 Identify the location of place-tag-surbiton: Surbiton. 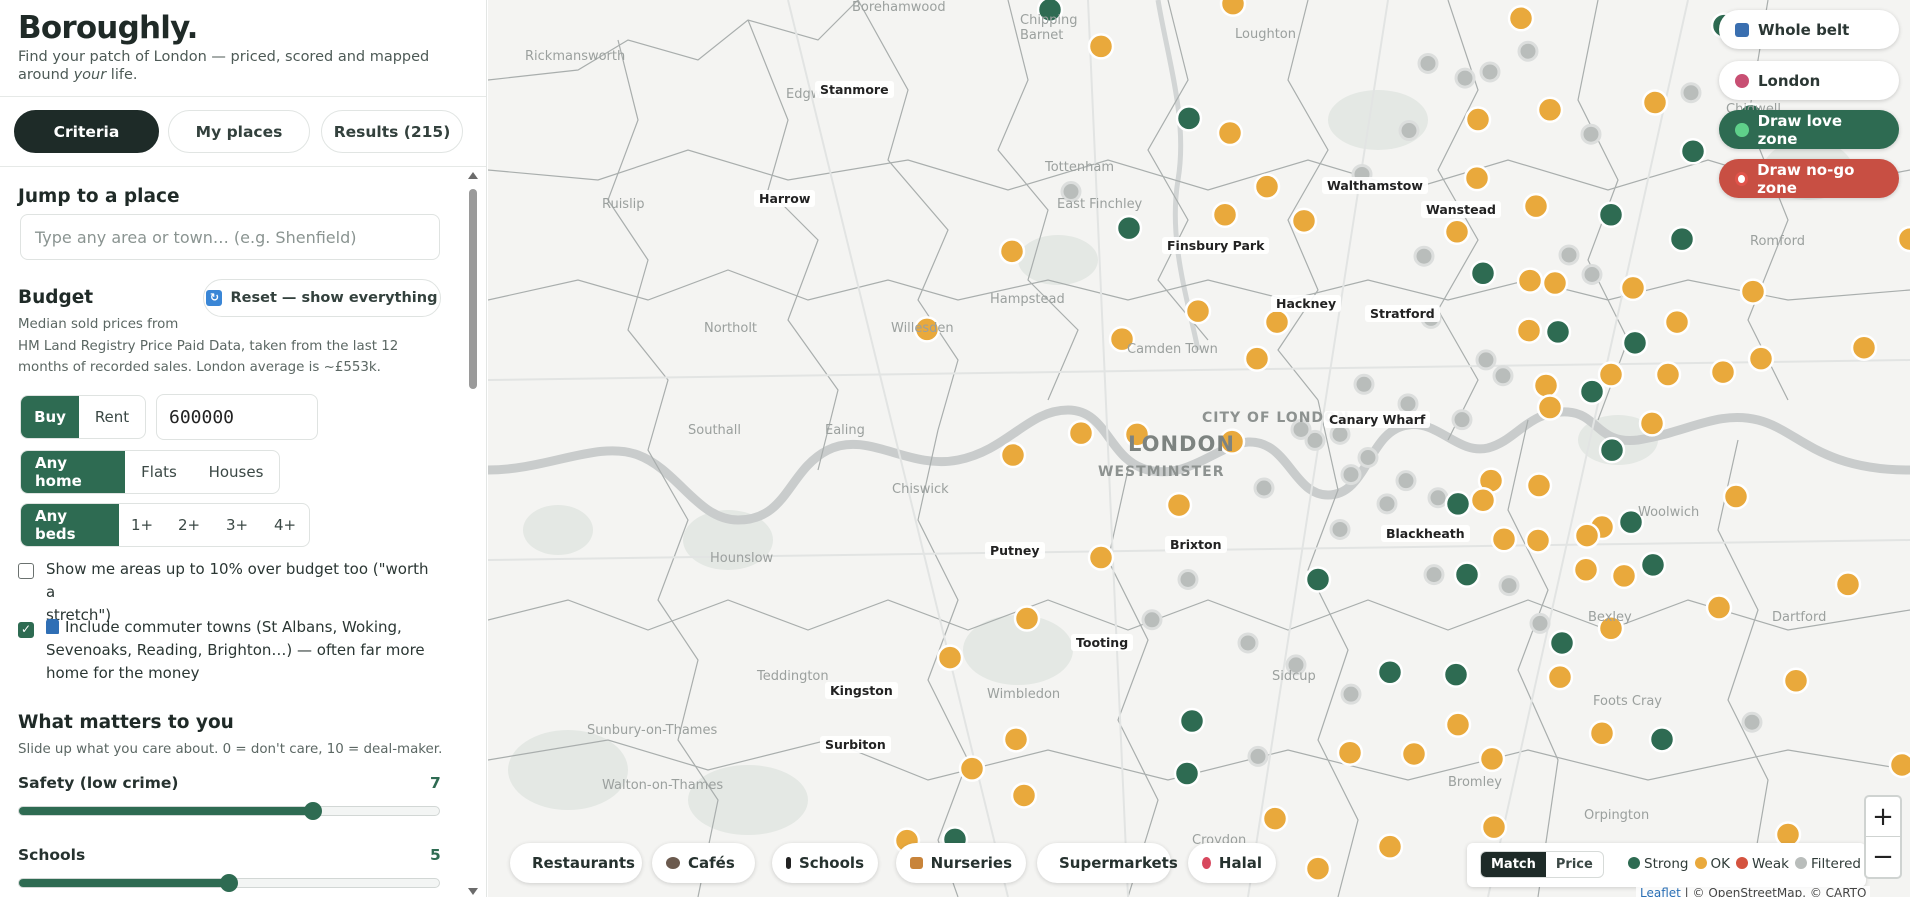
(855, 744).